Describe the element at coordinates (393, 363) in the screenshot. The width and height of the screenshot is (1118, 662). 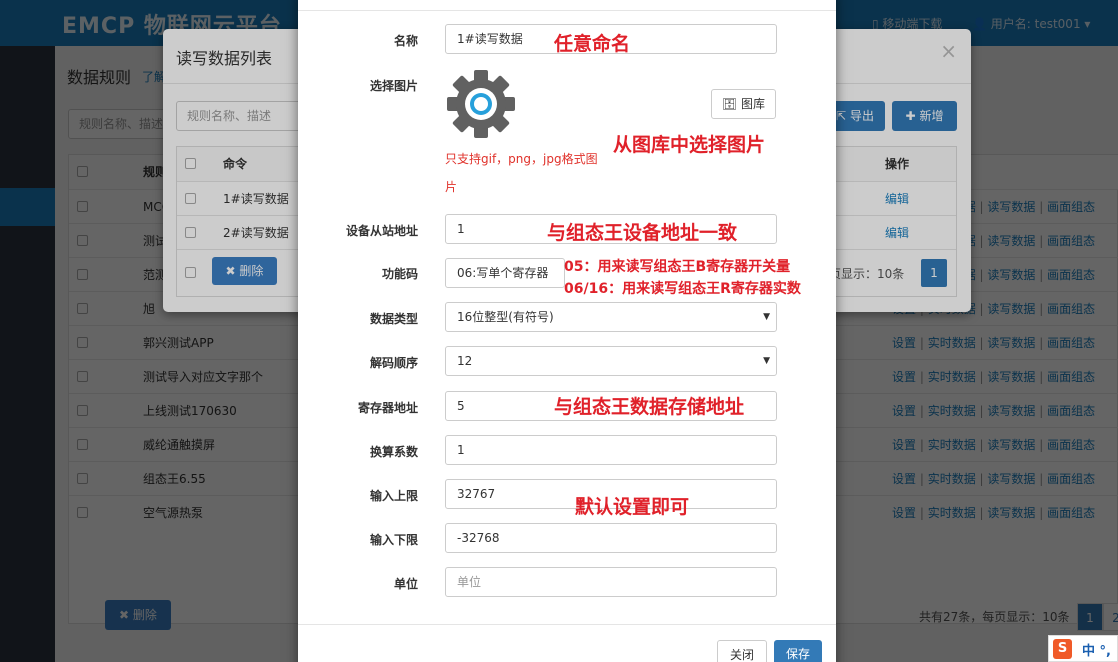
I see `decode-order-label: 解码顺序` at that location.